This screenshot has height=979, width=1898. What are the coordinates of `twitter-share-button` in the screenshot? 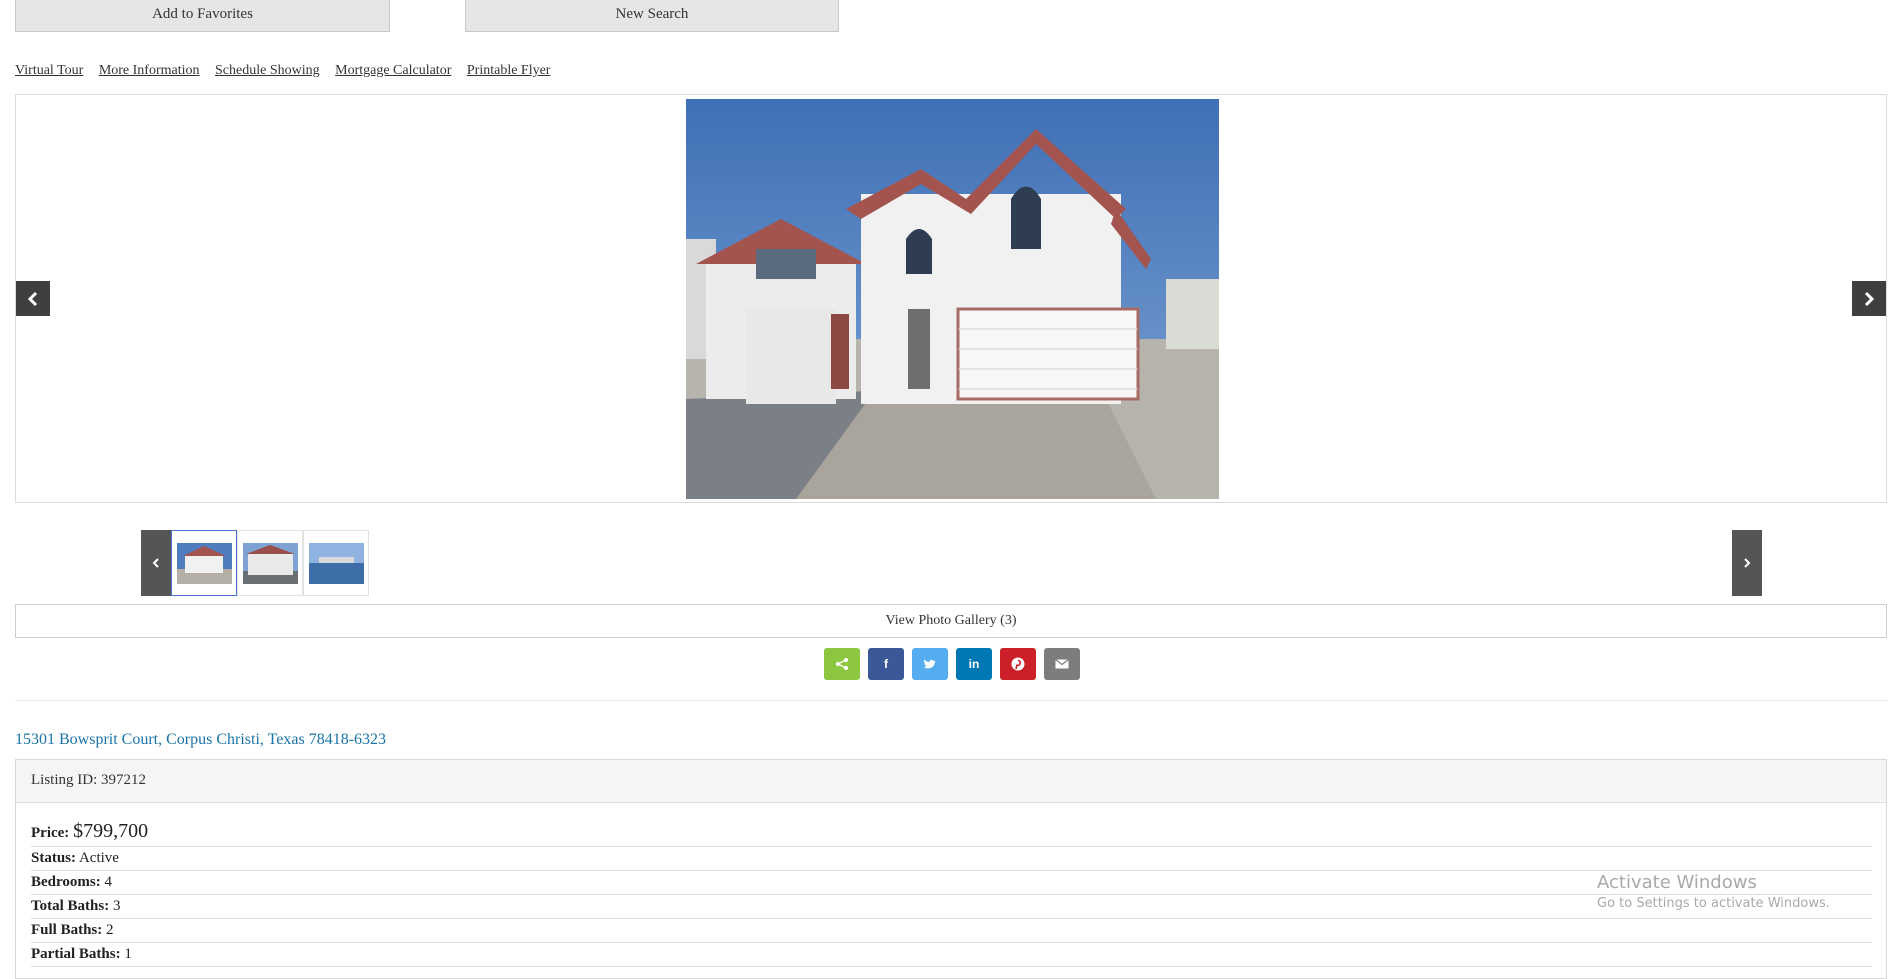 It's located at (930, 664).